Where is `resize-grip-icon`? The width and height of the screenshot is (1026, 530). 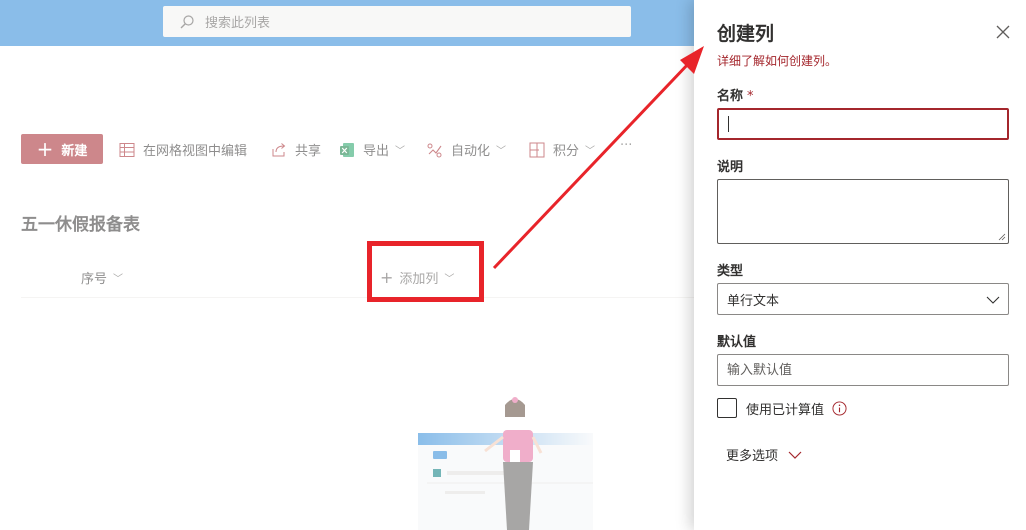 resize-grip-icon is located at coordinates (1002, 237).